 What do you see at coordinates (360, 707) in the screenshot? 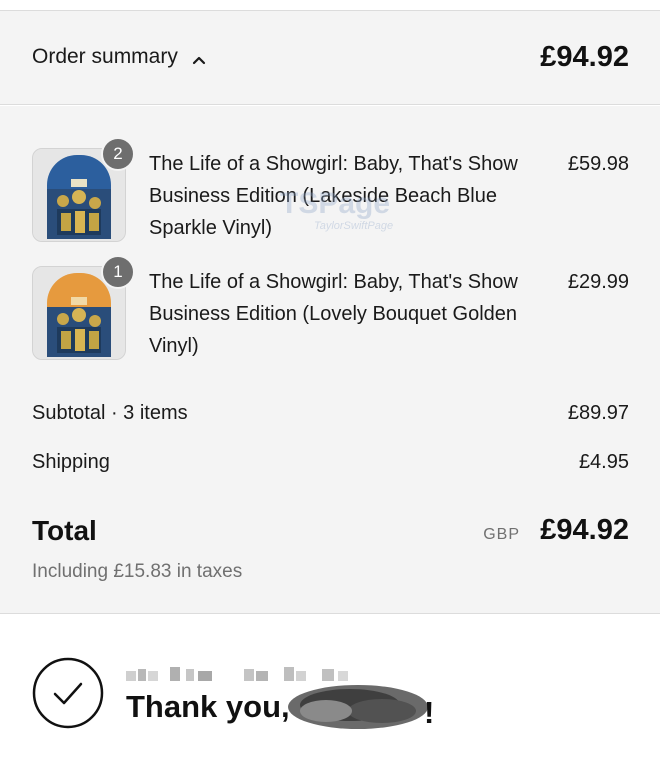
I see `redacted-customer-name: !` at bounding box center [360, 707].